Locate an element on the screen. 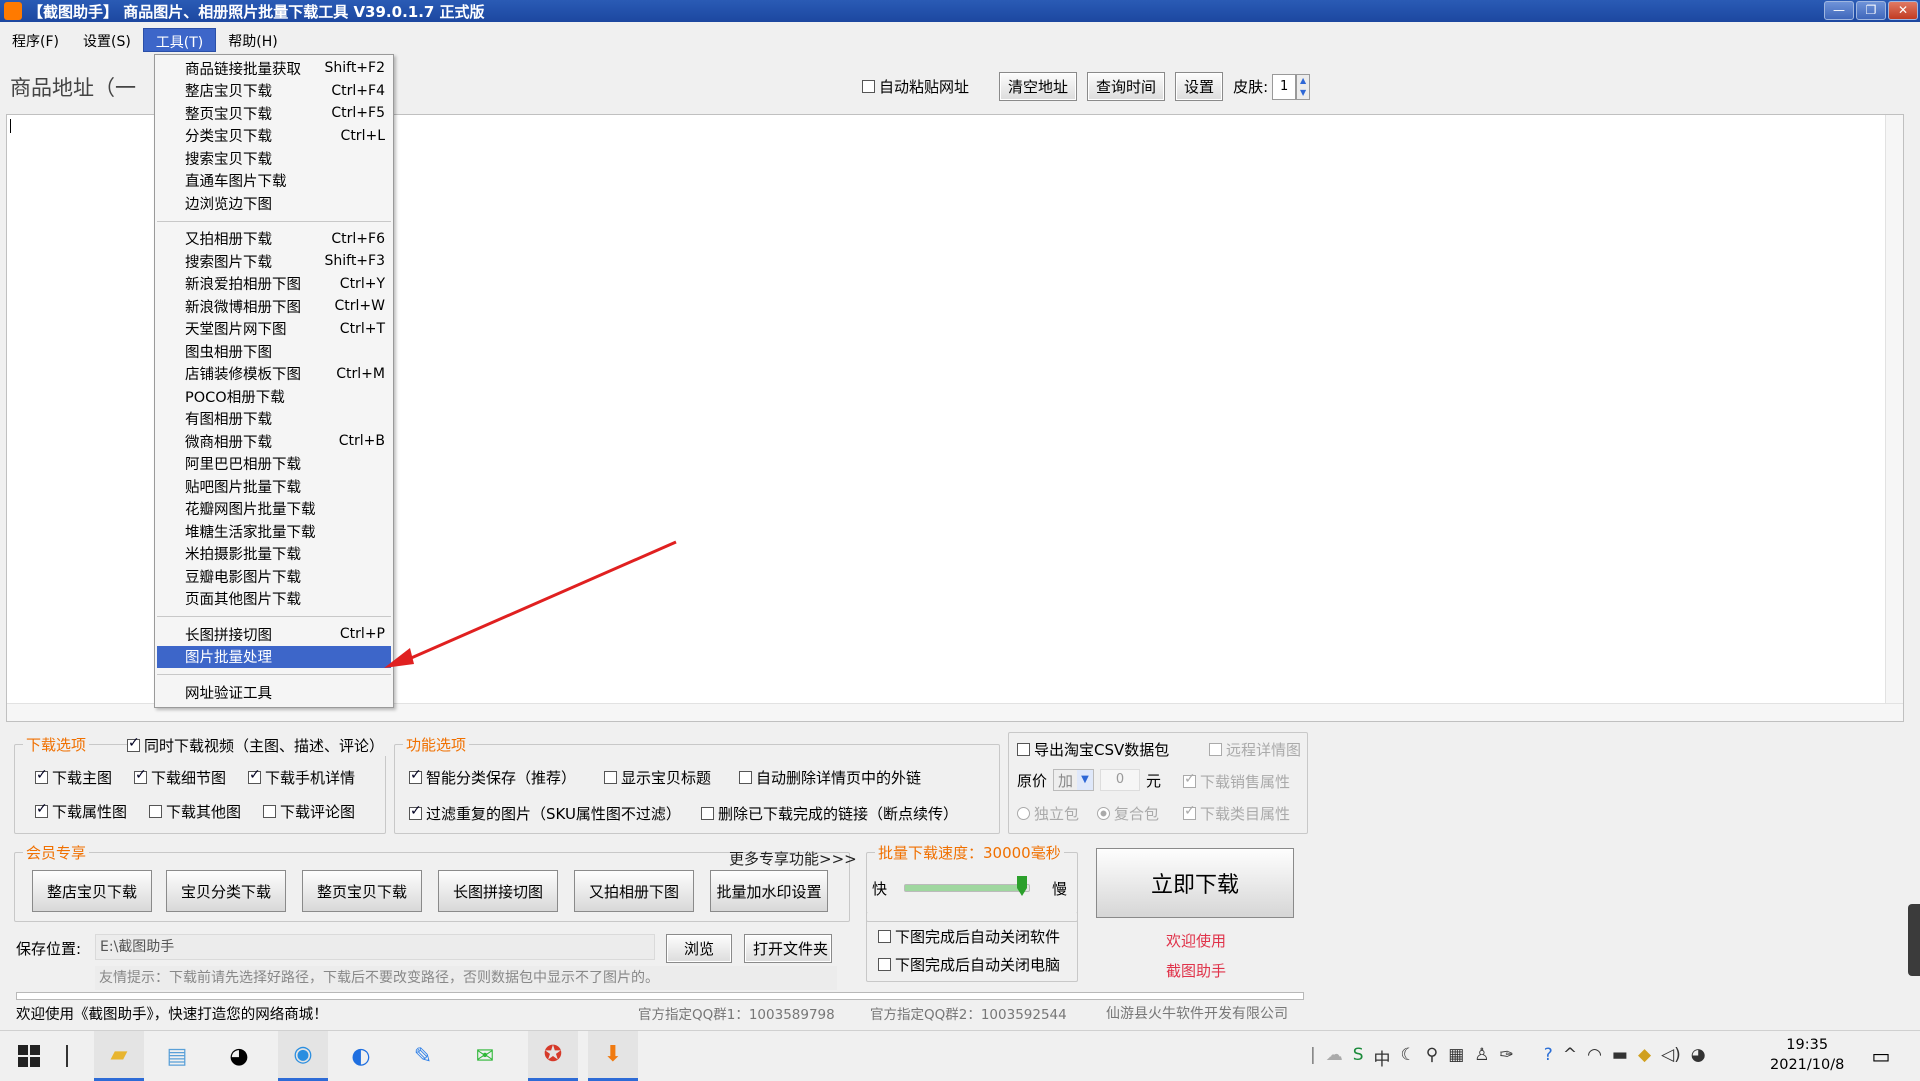 This screenshot has width=1920, height=1081. spin-up-icon: ▲ is located at coordinates (1303, 81).